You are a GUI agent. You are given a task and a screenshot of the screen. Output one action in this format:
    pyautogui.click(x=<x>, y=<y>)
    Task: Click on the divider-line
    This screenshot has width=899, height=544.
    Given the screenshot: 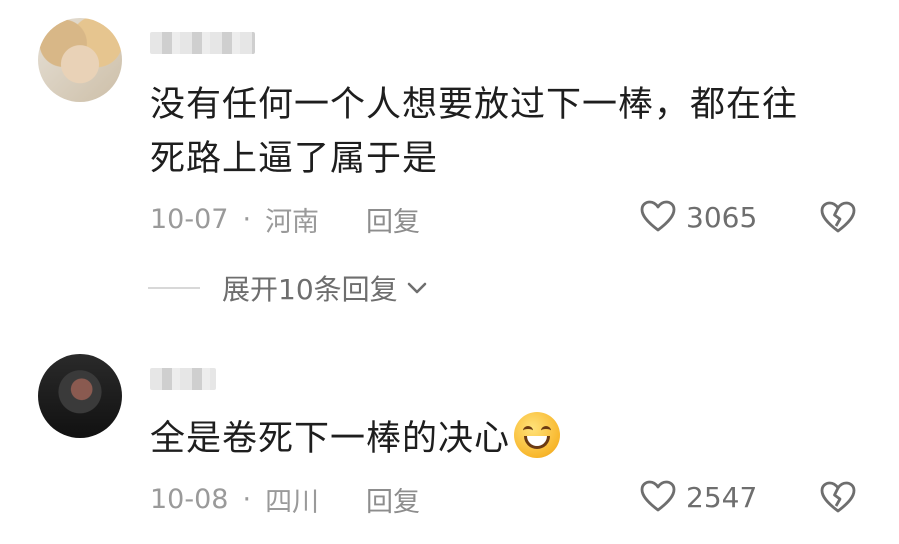 What is the action you would take?
    pyautogui.click(x=174, y=288)
    